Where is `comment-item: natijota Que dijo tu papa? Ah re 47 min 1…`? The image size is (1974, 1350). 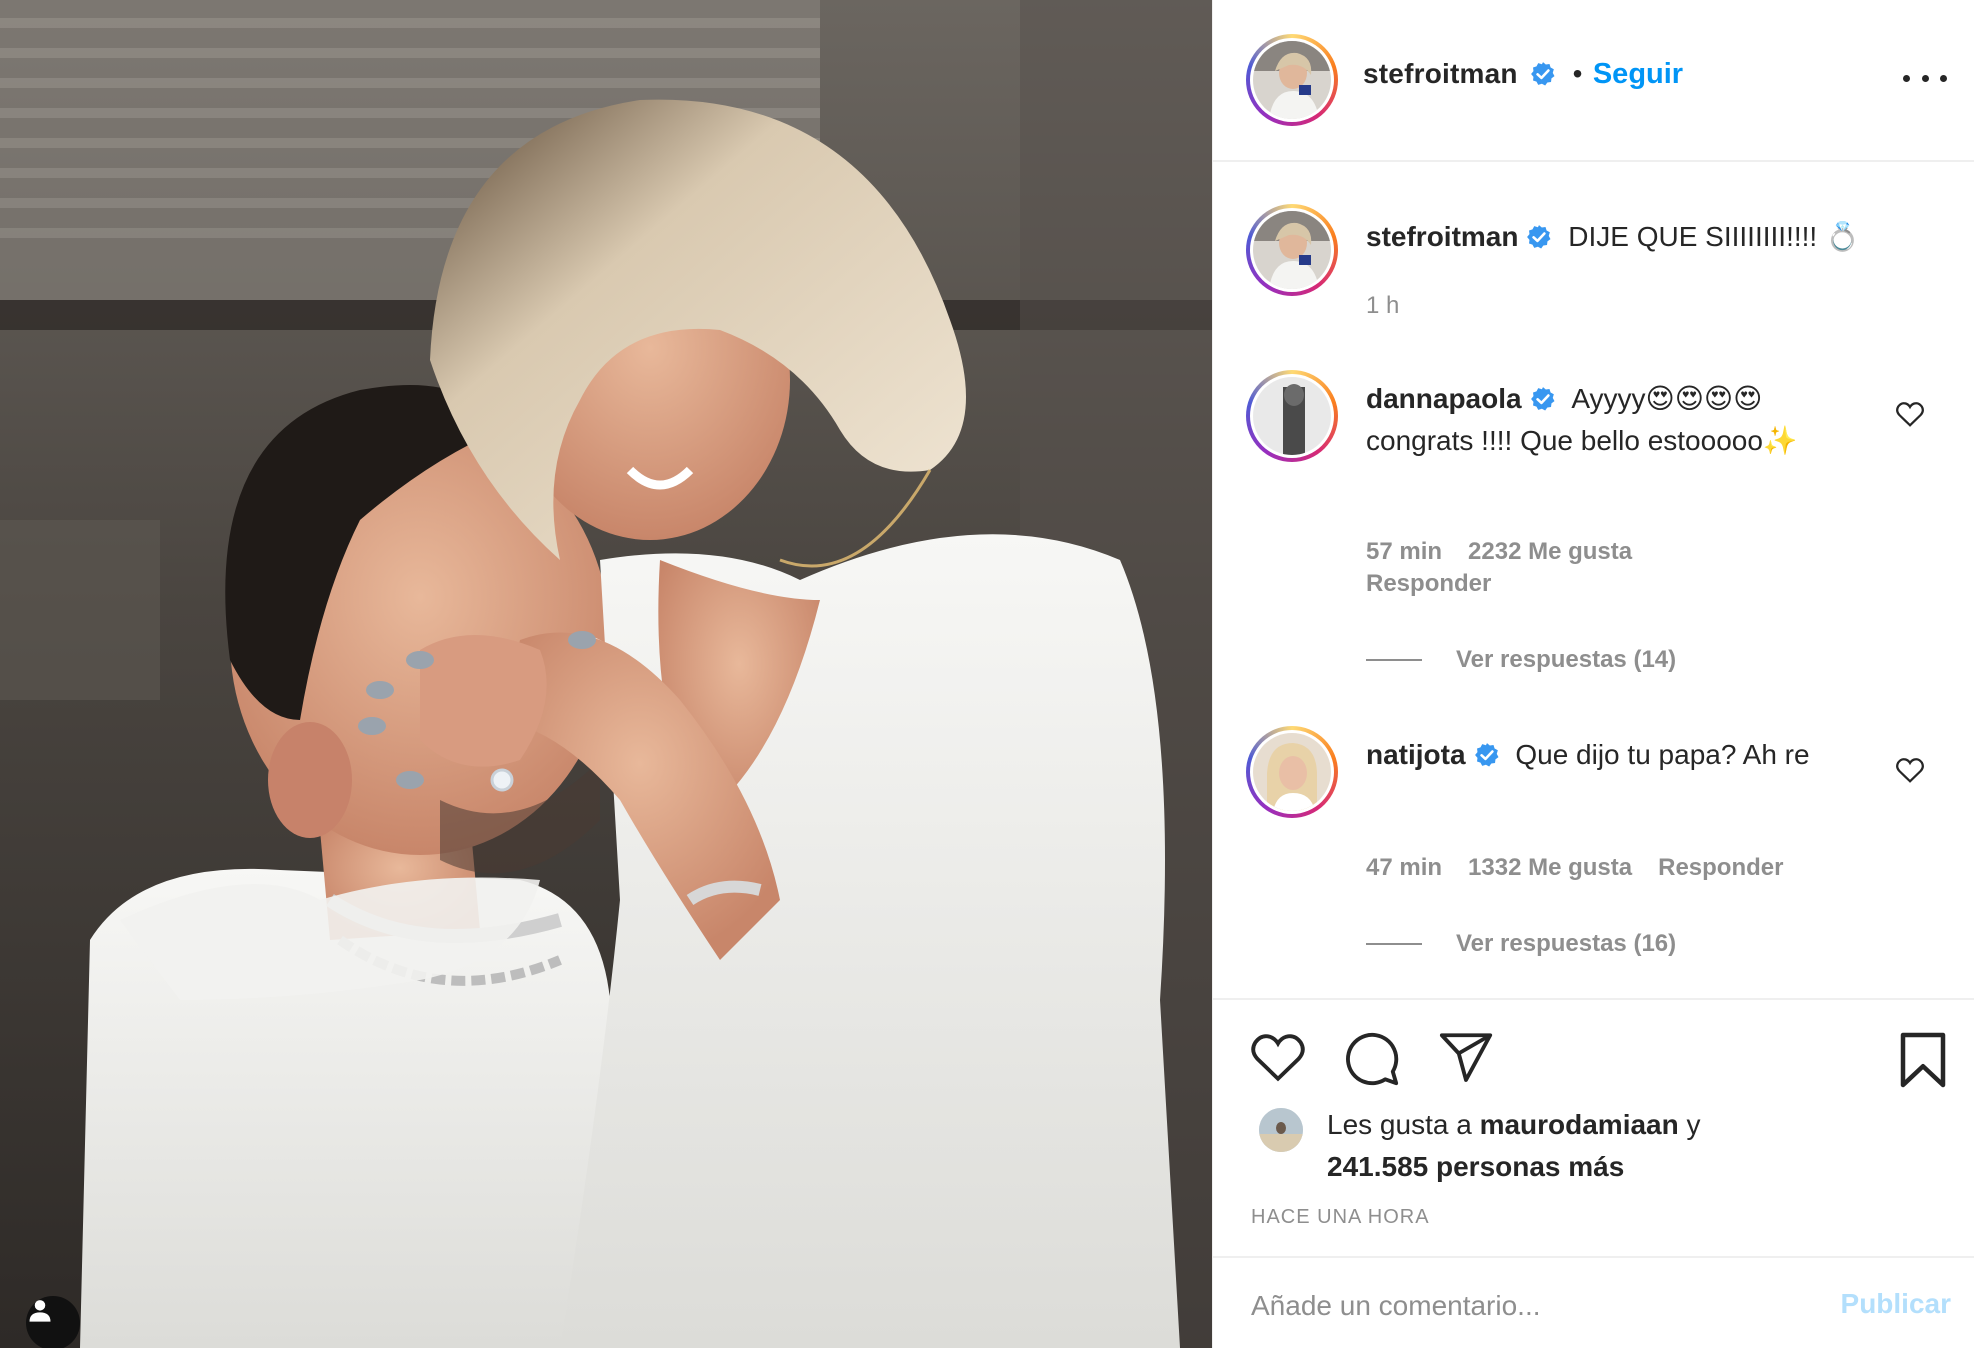
comment-item: natijota Que dijo tu papa? Ah re 47 min 1… is located at coordinates (1593, 852).